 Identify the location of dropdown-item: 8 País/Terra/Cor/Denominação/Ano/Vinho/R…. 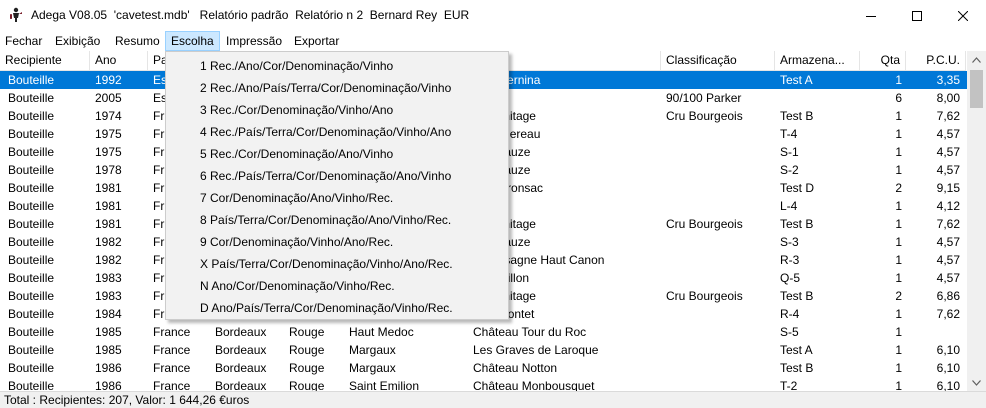
(337, 220).